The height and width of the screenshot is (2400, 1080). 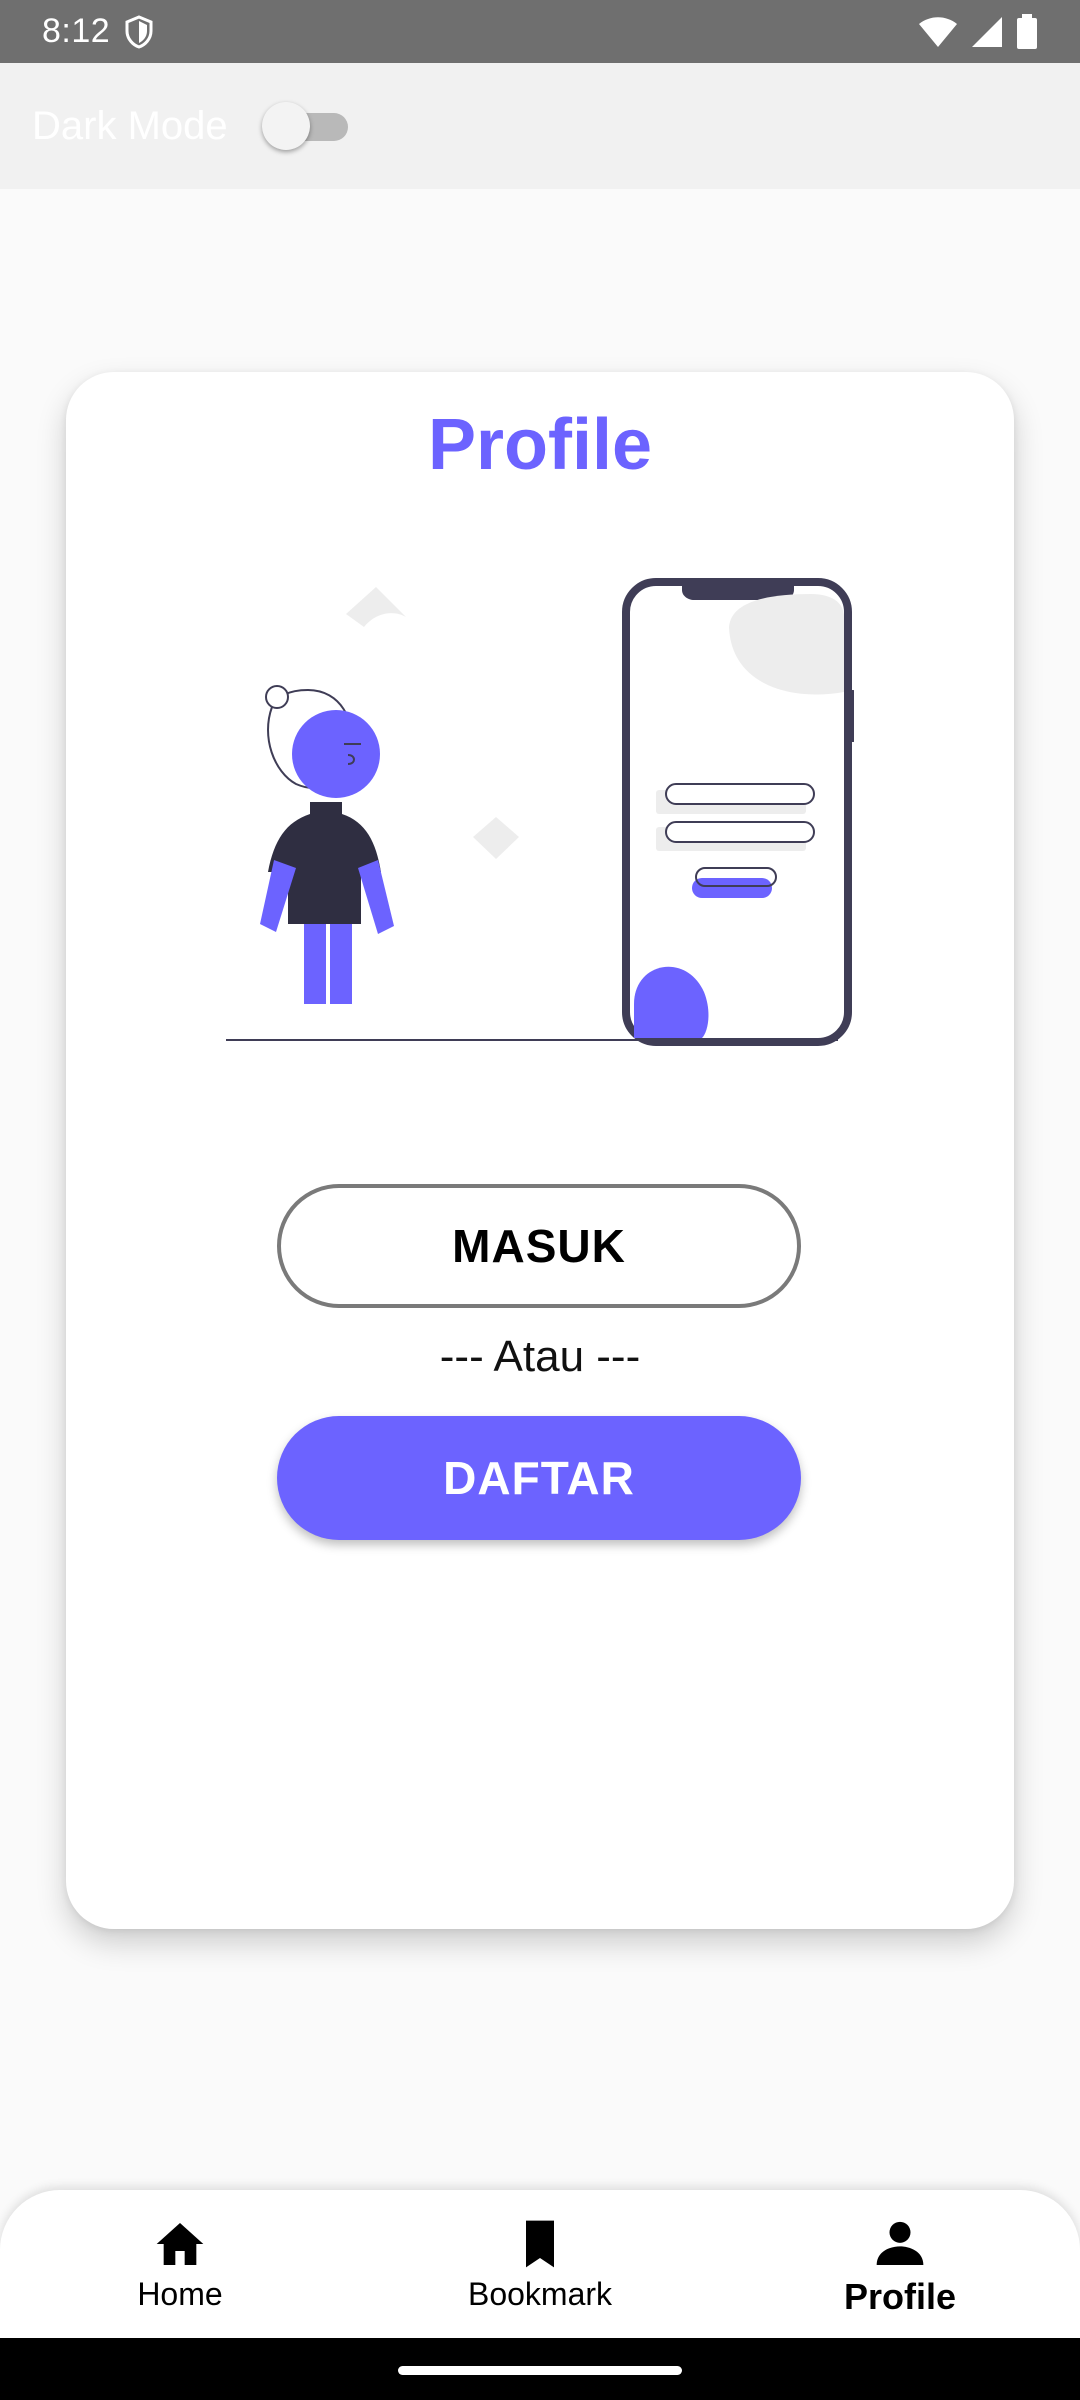 I want to click on home-icon, so click(x=180, y=2244).